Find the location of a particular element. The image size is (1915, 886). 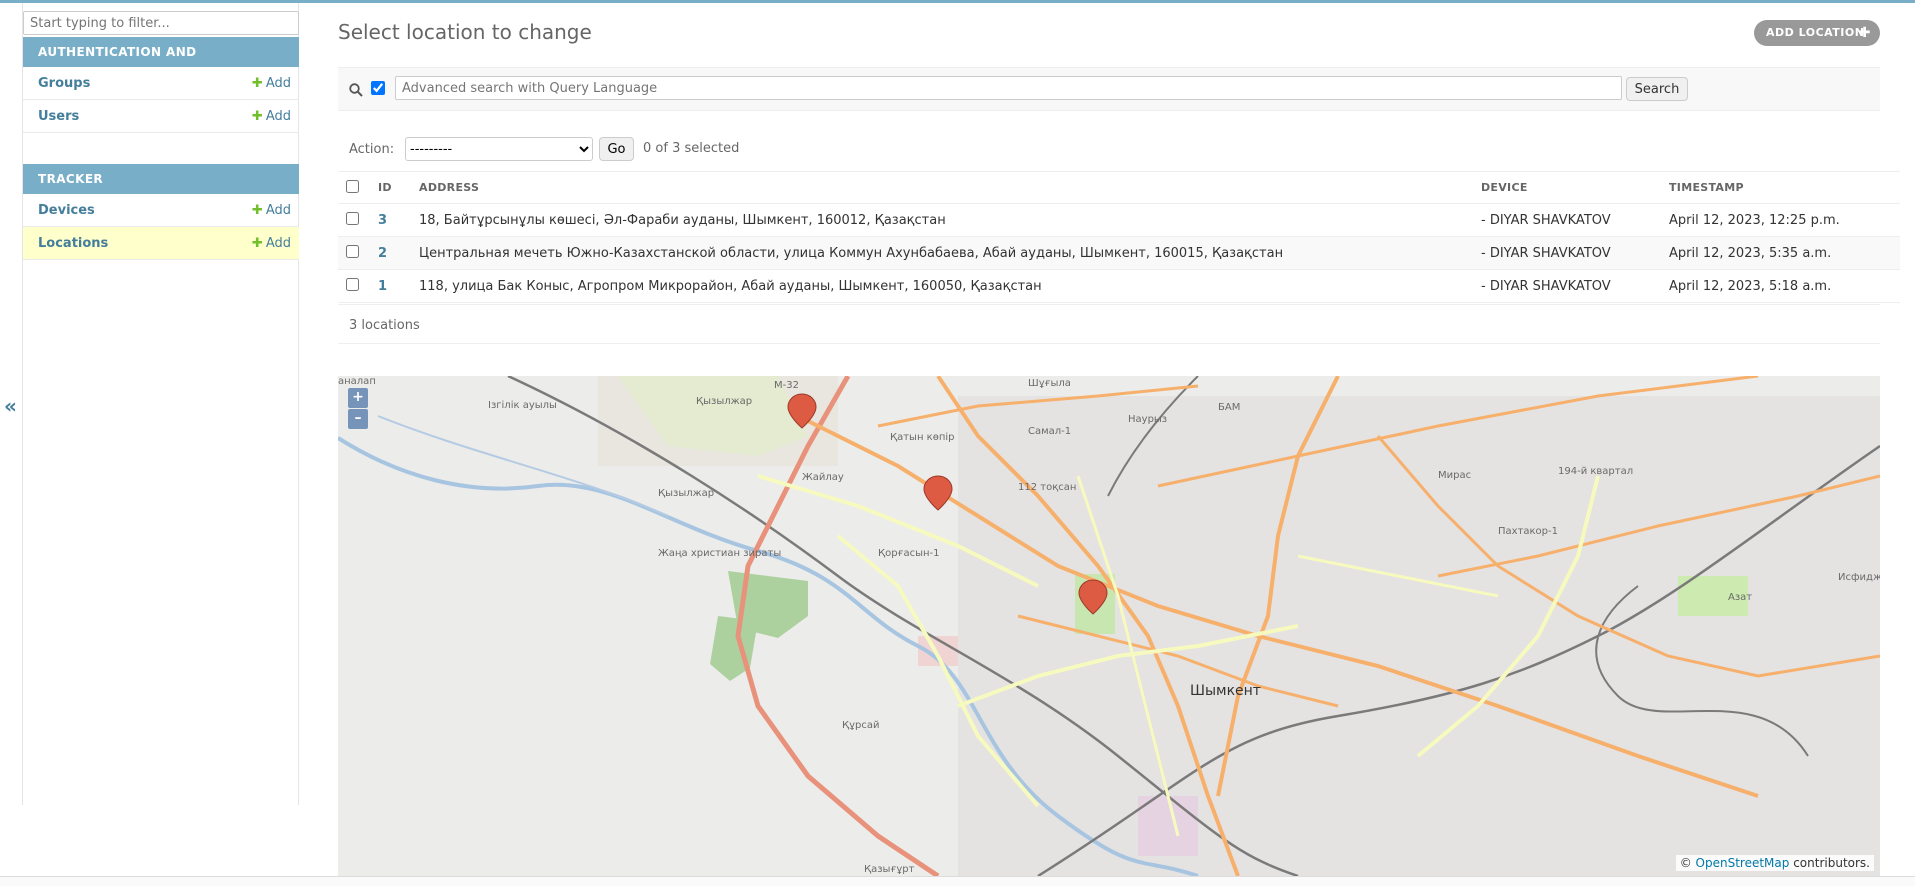

id-cell: 2 is located at coordinates (390, 253).